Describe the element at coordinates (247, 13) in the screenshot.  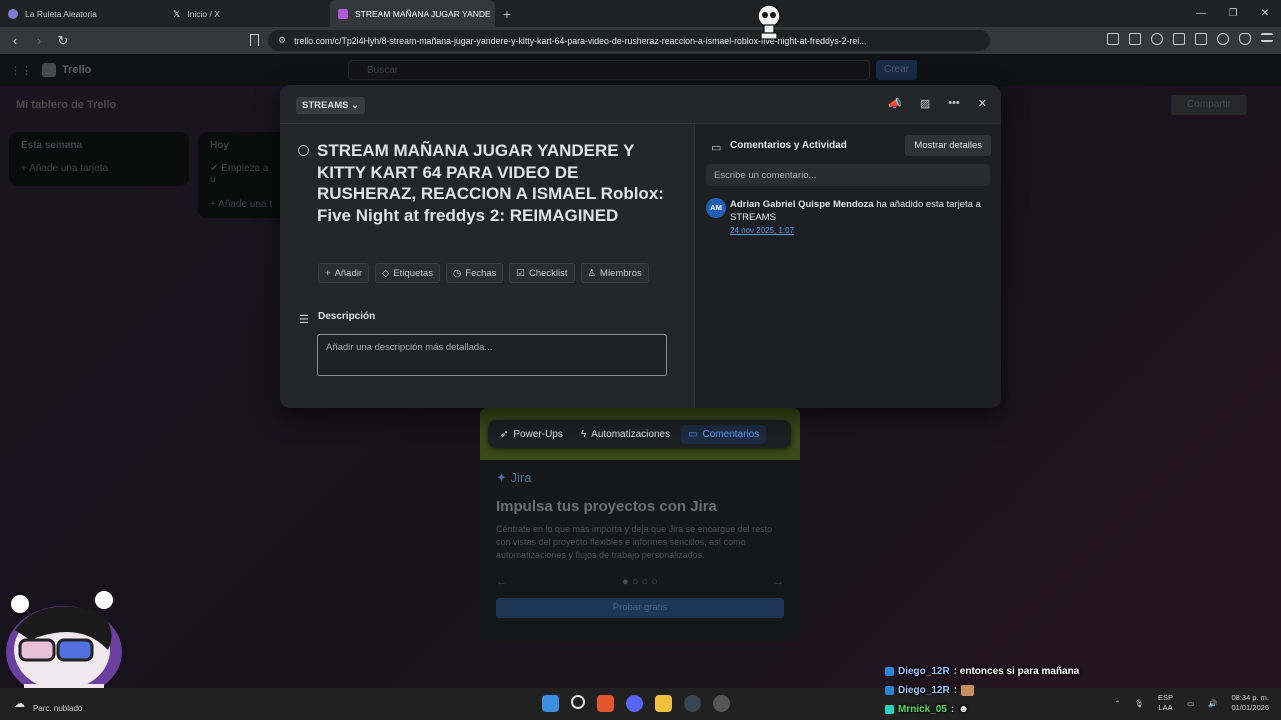
I see `tab-x: 𝕏 Inicio / X` at that location.